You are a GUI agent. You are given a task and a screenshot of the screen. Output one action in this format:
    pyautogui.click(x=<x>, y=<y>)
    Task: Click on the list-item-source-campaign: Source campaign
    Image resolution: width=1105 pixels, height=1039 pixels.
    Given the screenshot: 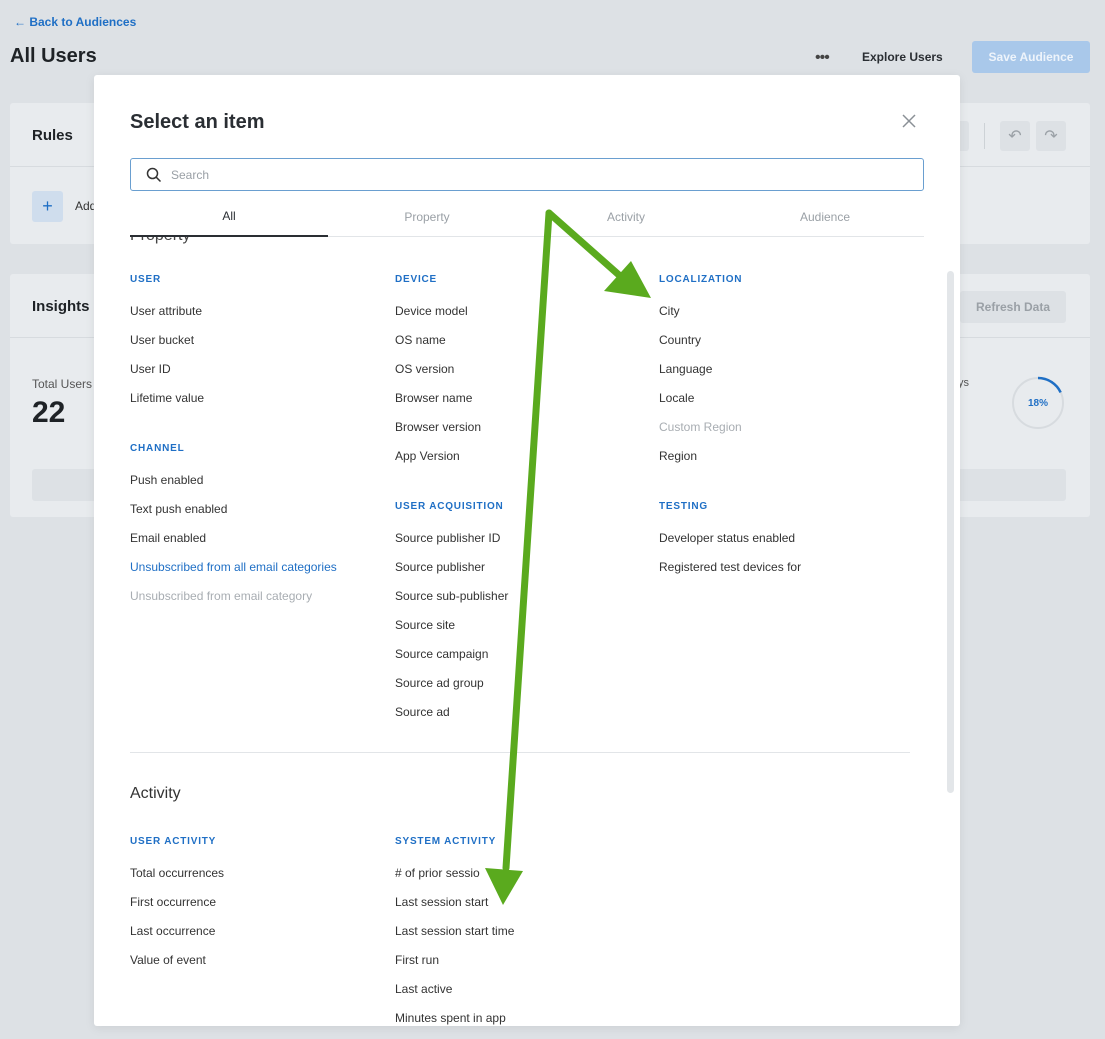 What is the action you would take?
    pyautogui.click(x=520, y=661)
    